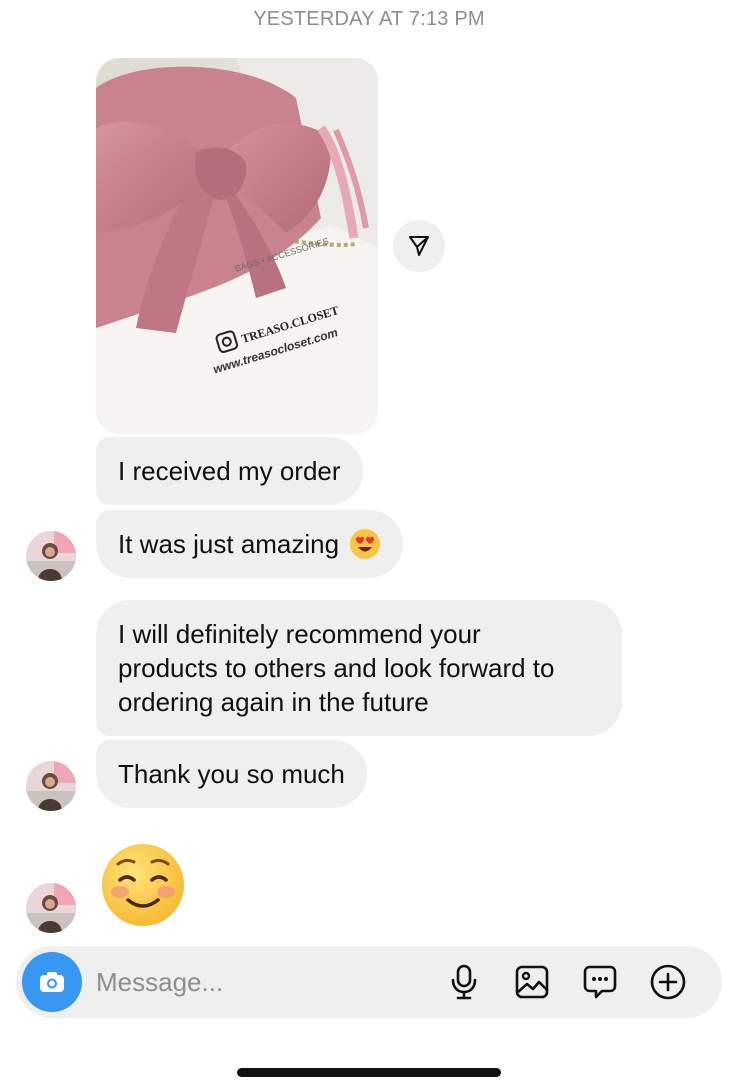  I want to click on send-icon, so click(419, 246).